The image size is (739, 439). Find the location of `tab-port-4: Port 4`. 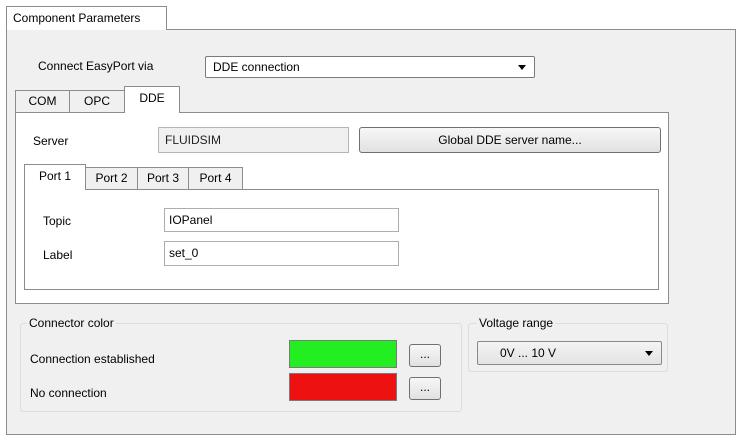

tab-port-4: Port 4 is located at coordinates (215, 178).